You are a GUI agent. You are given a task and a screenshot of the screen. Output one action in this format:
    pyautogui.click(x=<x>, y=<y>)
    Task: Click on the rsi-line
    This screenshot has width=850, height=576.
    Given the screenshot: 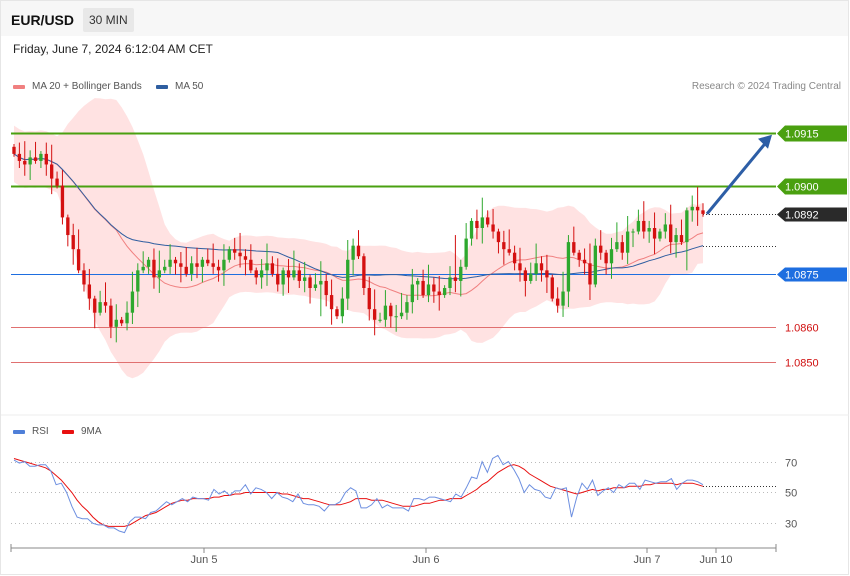 What is the action you would take?
    pyautogui.click(x=358, y=494)
    